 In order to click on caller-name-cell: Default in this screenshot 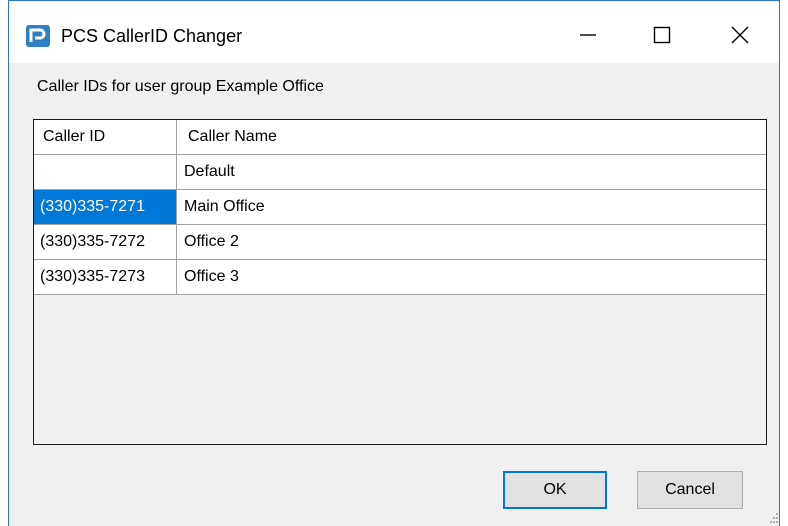, I will do `click(471, 172)`.